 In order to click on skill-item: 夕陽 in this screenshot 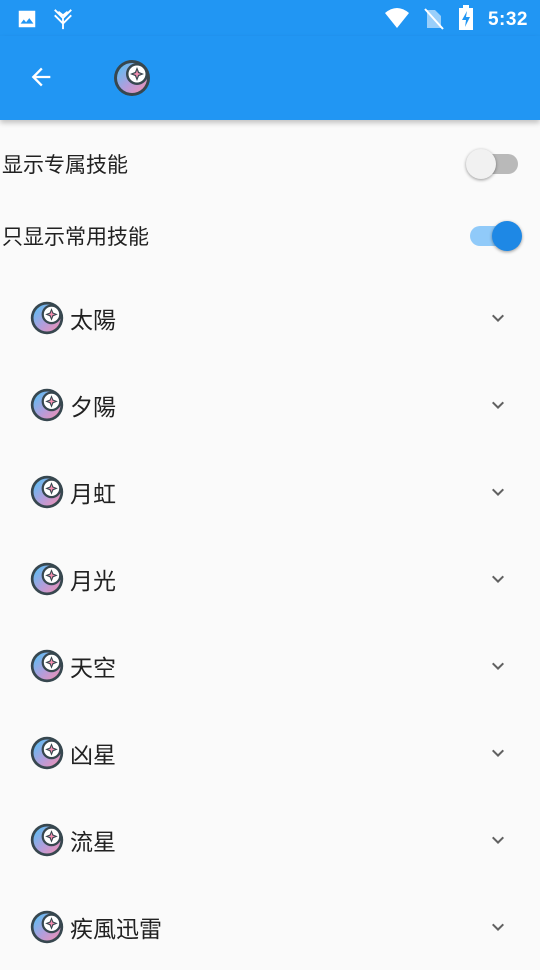, I will do `click(270, 404)`.